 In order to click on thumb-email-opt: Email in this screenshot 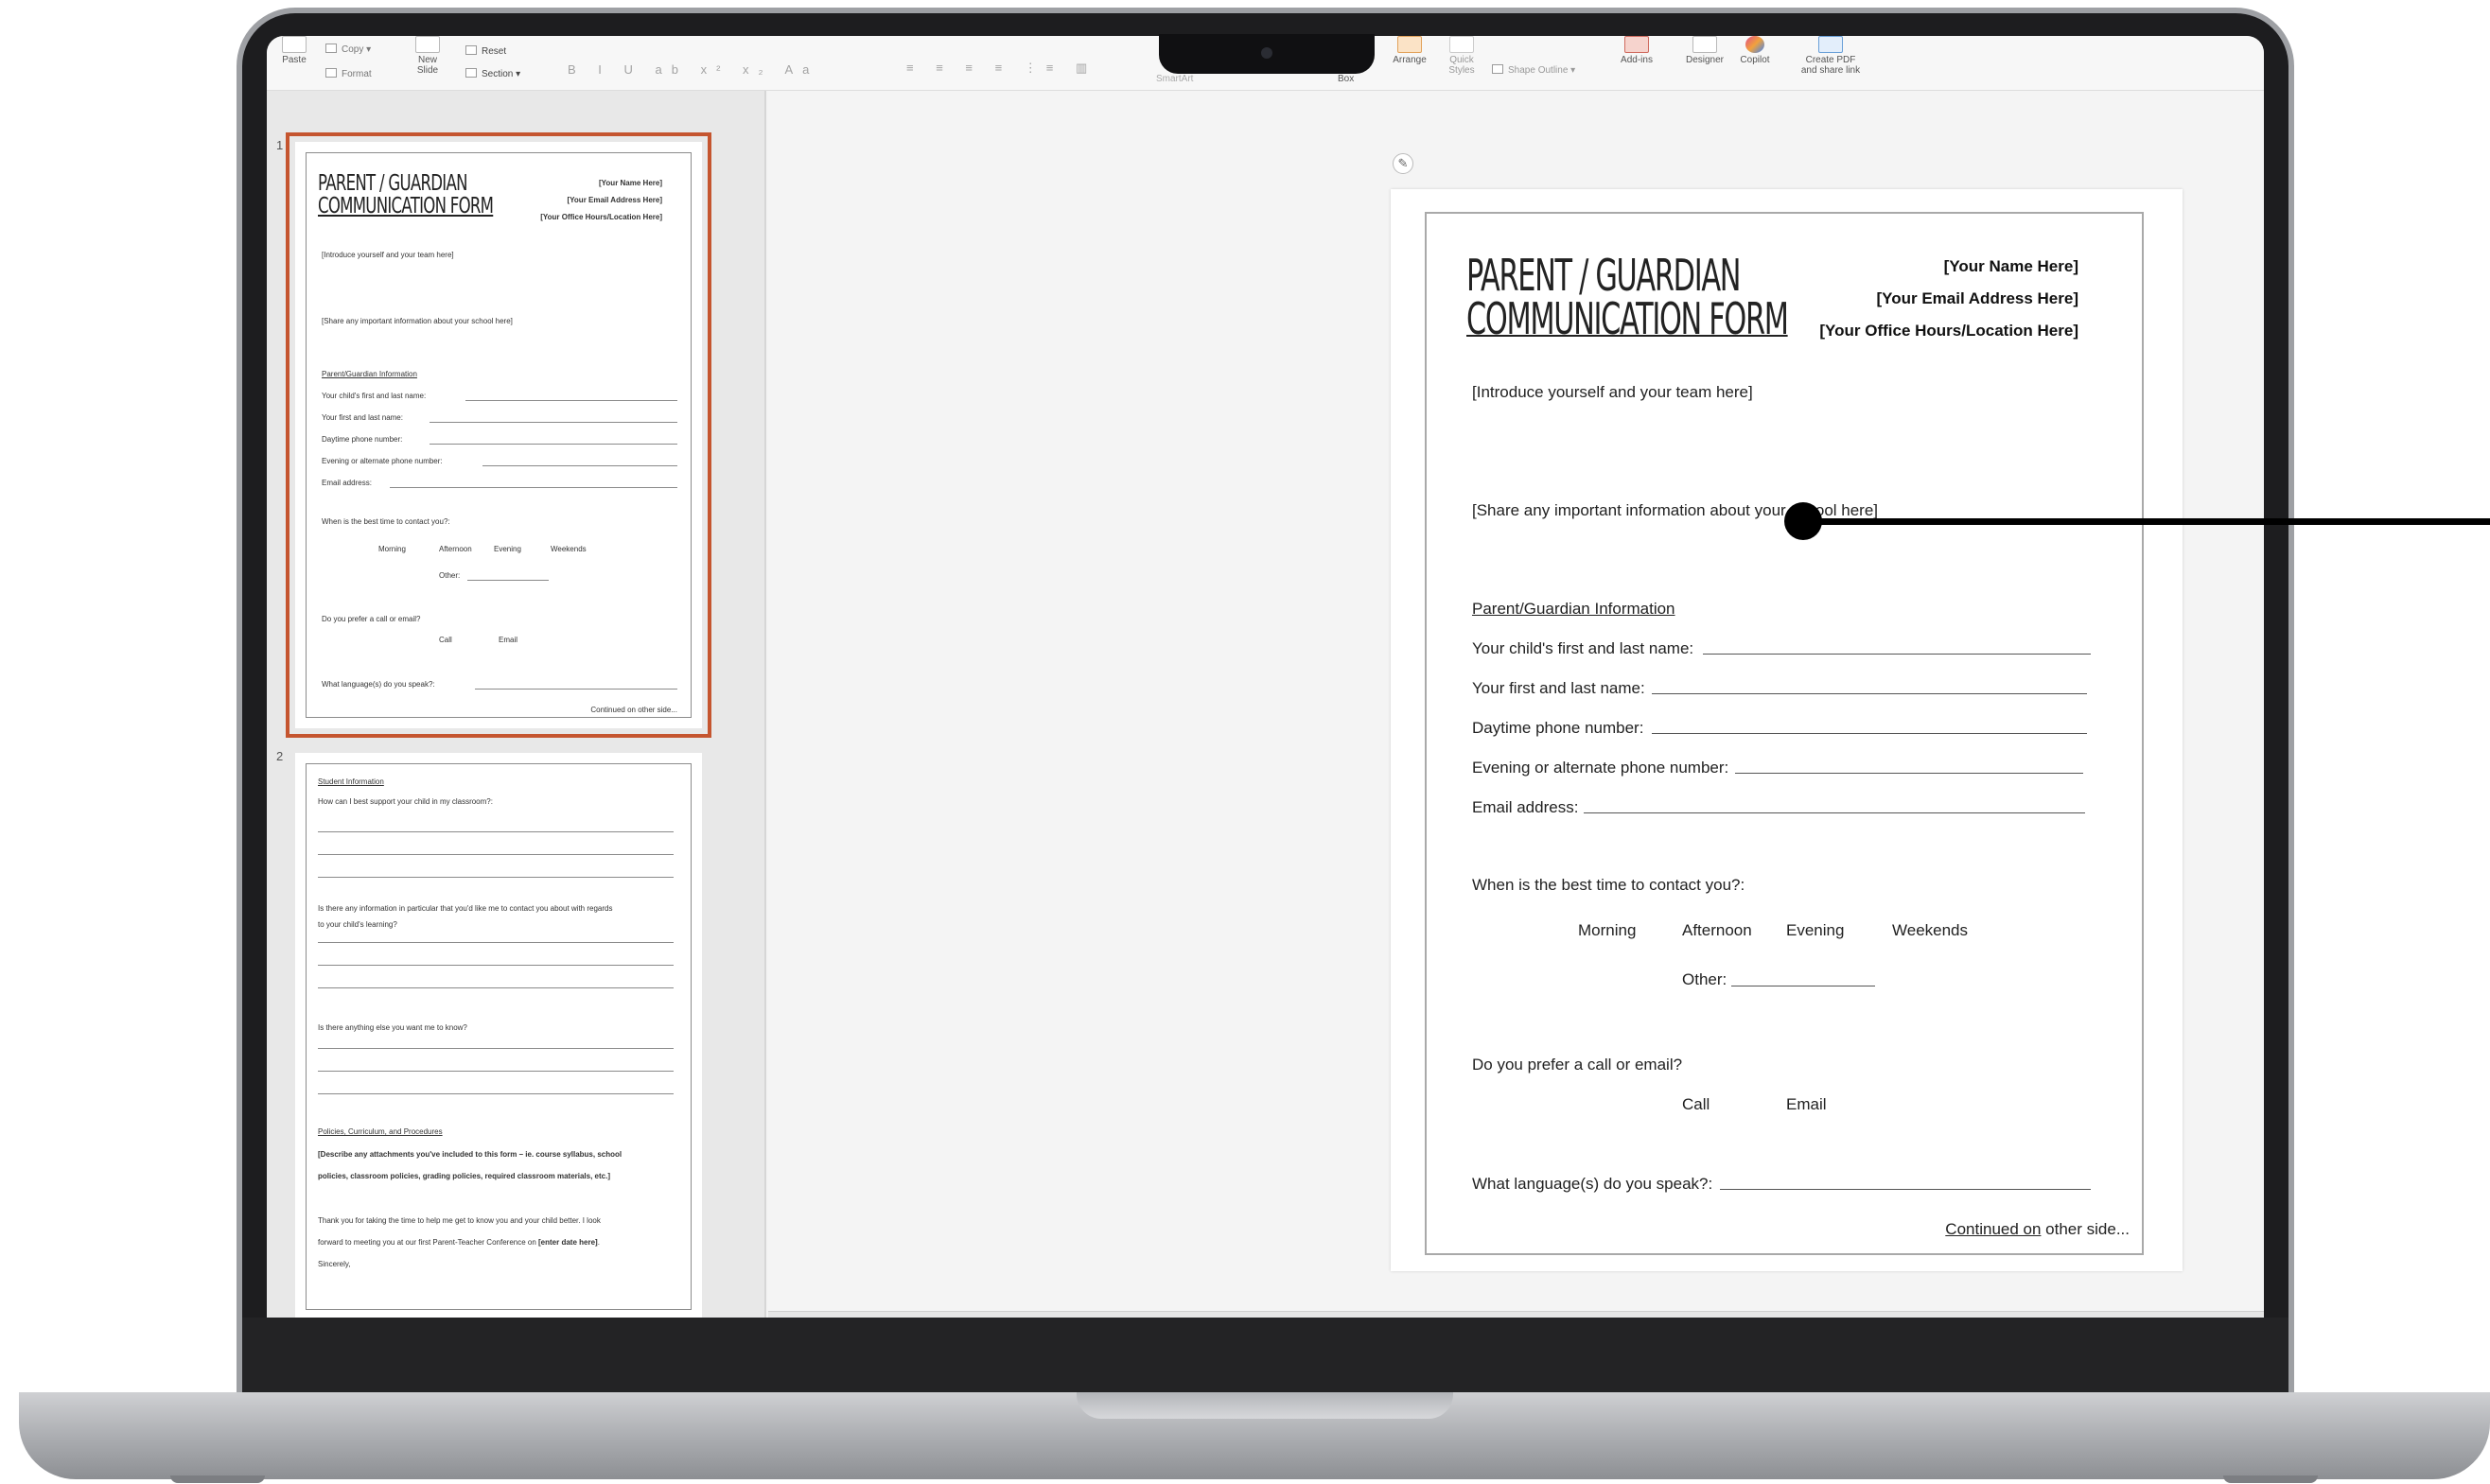, I will do `click(508, 640)`.